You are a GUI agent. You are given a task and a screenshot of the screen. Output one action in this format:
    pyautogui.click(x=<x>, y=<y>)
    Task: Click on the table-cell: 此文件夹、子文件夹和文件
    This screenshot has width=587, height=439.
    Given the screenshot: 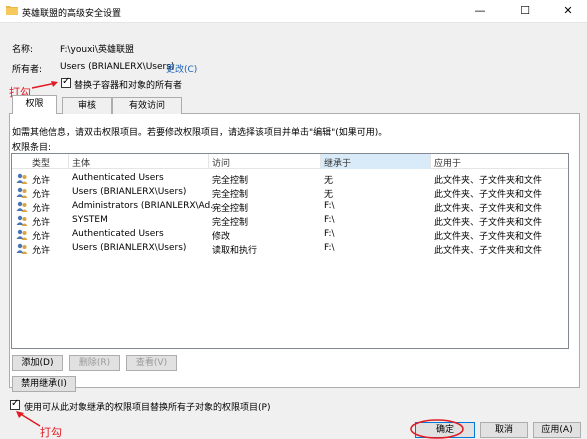 What is the action you would take?
    pyautogui.click(x=488, y=251)
    